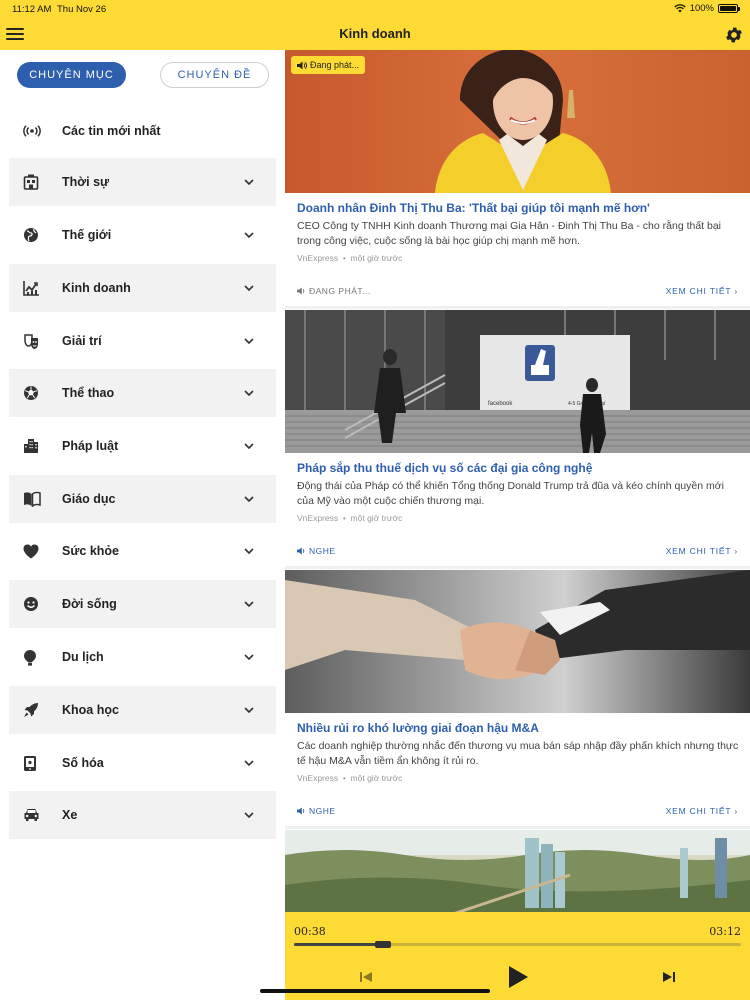 This screenshot has height=1000, width=750. I want to click on hot-air-balloon-icon, so click(36, 657).